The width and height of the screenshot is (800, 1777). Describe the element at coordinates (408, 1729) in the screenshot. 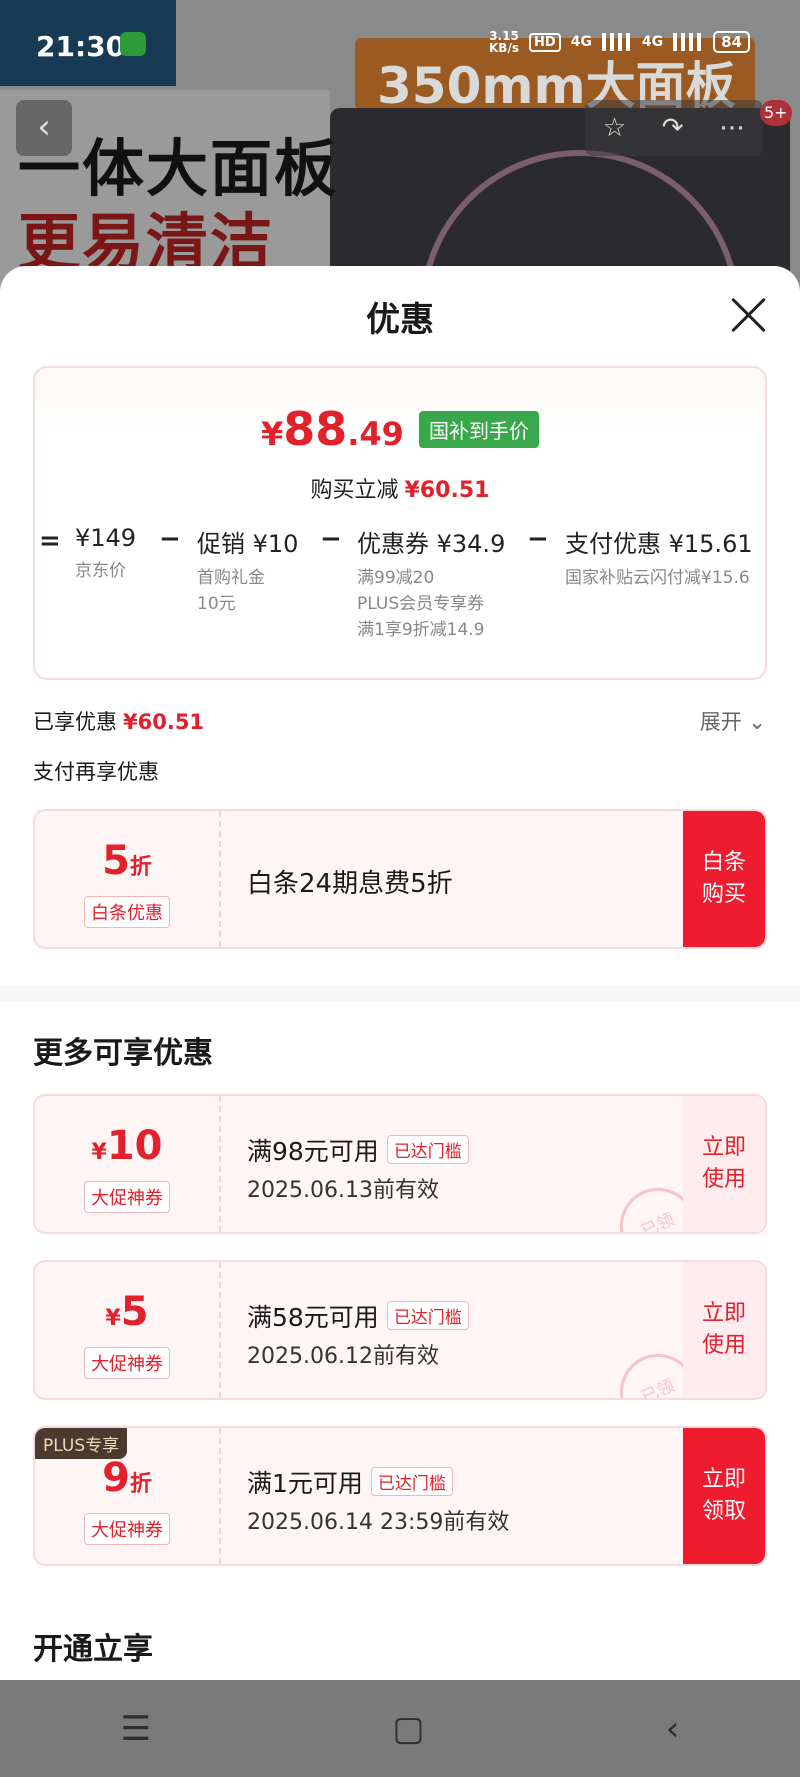

I see `home-icon: ▢` at that location.